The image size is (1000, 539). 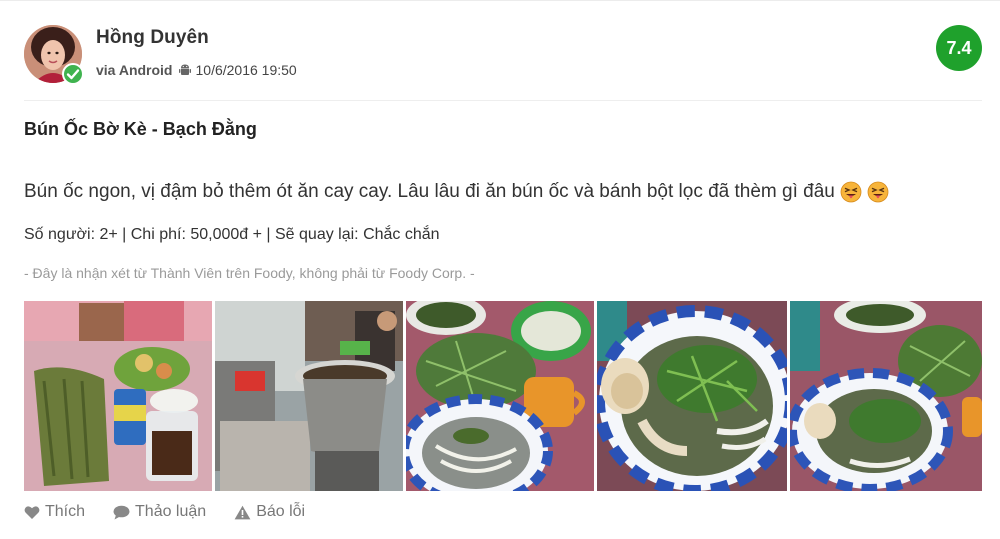 I want to click on discuss-button: Thảo luận, so click(x=159, y=512).